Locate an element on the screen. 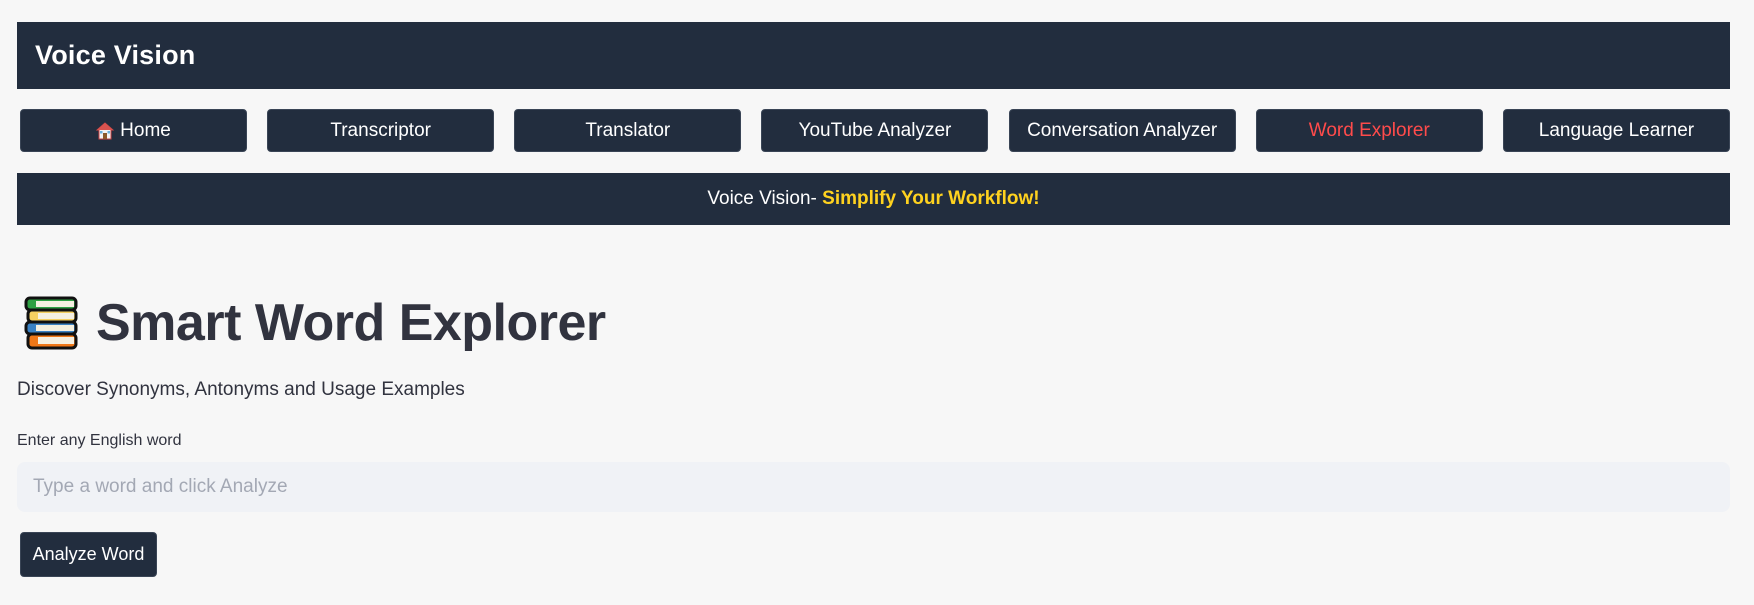 Image resolution: width=1754 pixels, height=605 pixels. nav-button-word-explorer: Word Explorer is located at coordinates (1369, 130).